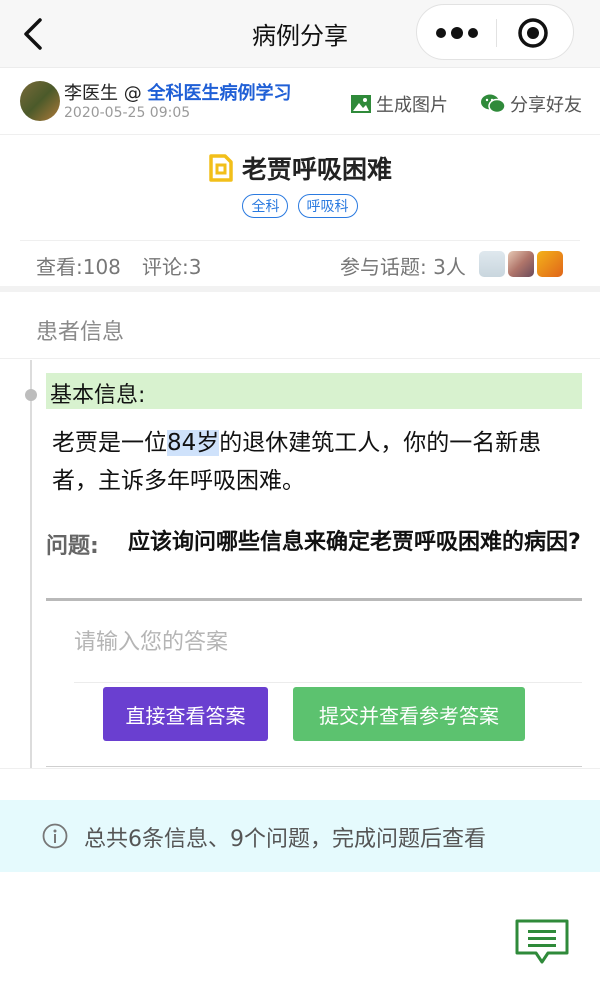 This screenshot has height=1000, width=600. What do you see at coordinates (412, 105) in the screenshot?
I see `generate-image-label: 生成图片` at bounding box center [412, 105].